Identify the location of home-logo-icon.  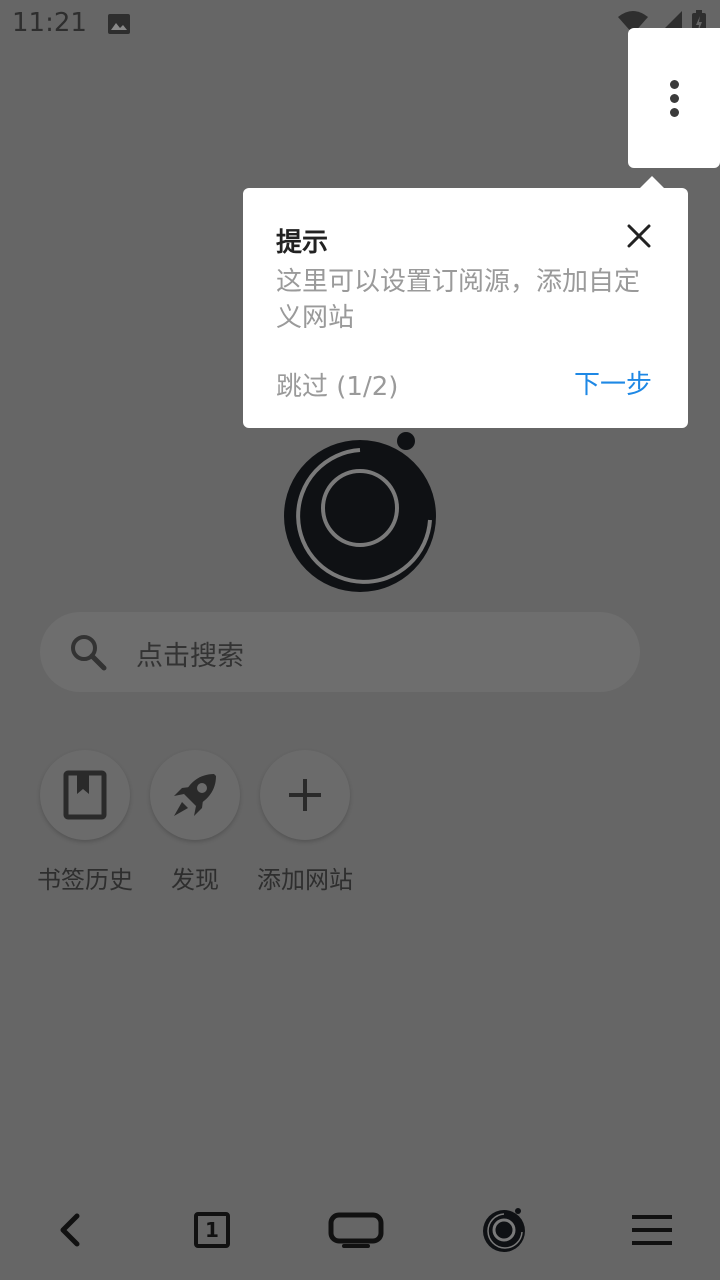
(504, 1230).